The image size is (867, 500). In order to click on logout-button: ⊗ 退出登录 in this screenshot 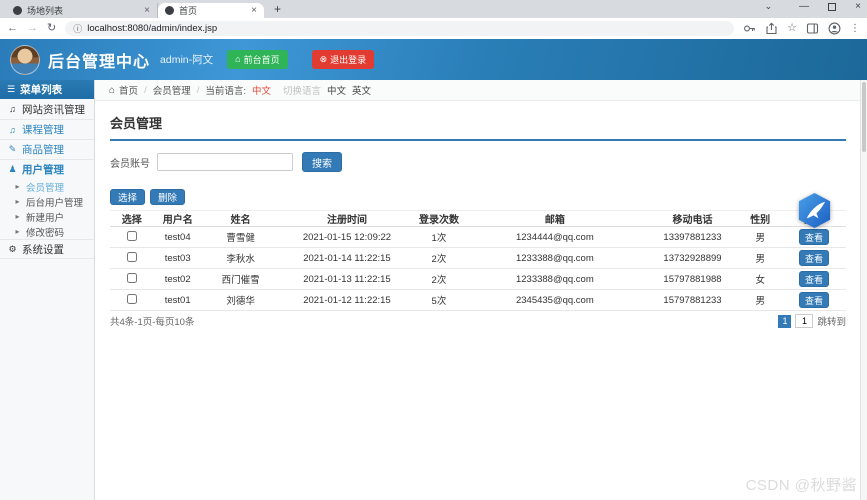, I will do `click(343, 59)`.